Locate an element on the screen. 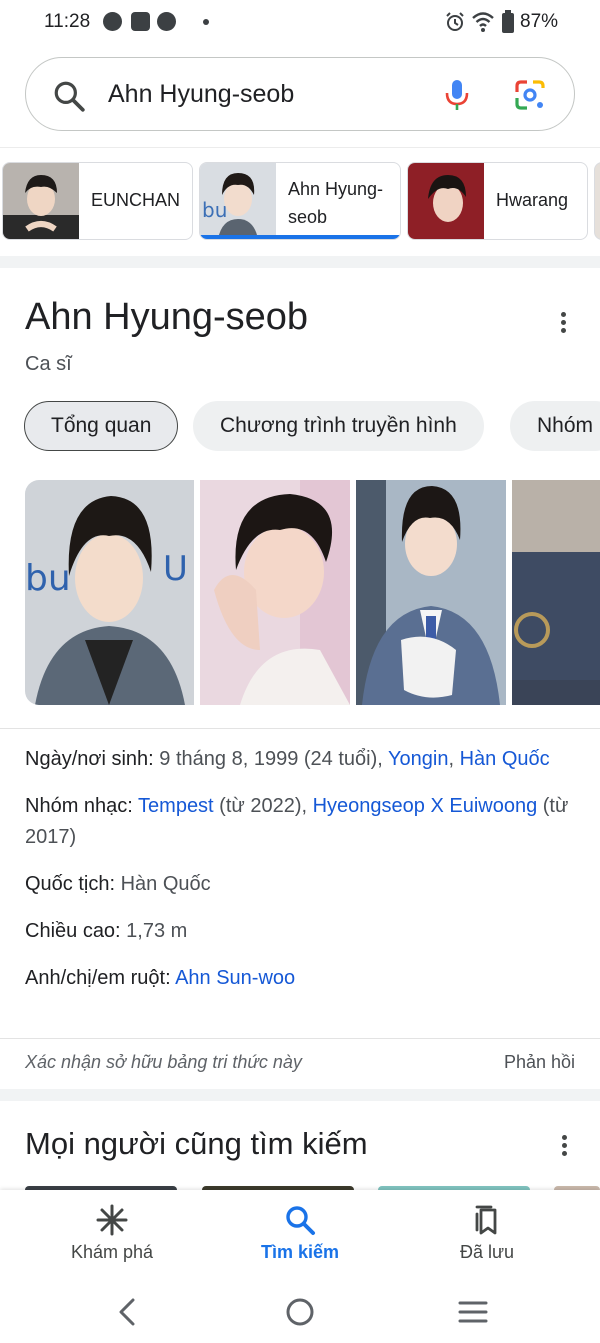 The height and width of the screenshot is (1343, 600). fact-nationality: Quốc tịch: Hàn Quốc is located at coordinates (300, 884).